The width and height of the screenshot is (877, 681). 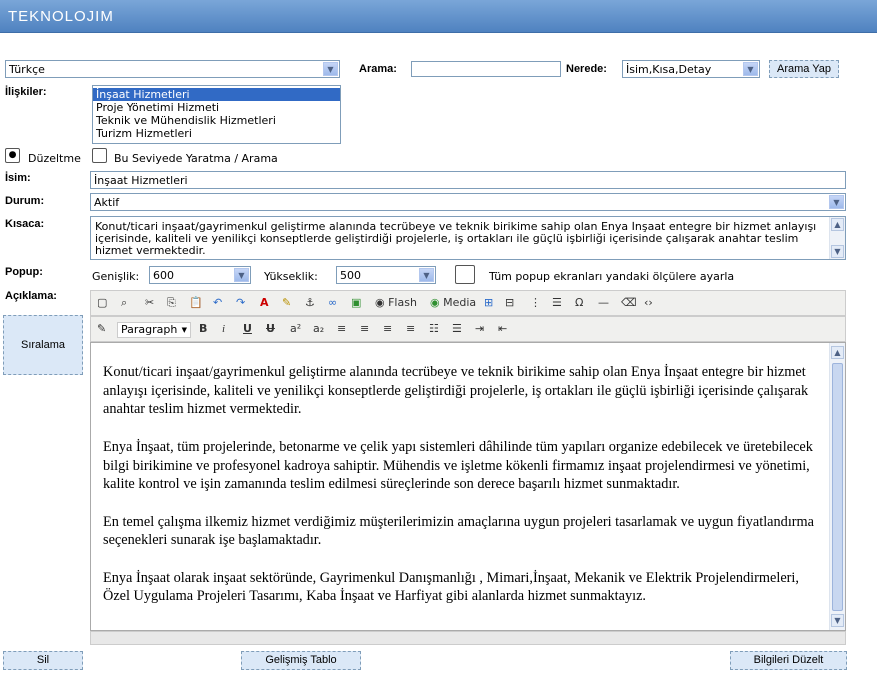 I want to click on anchor-icon: ⚓, so click(x=310, y=303).